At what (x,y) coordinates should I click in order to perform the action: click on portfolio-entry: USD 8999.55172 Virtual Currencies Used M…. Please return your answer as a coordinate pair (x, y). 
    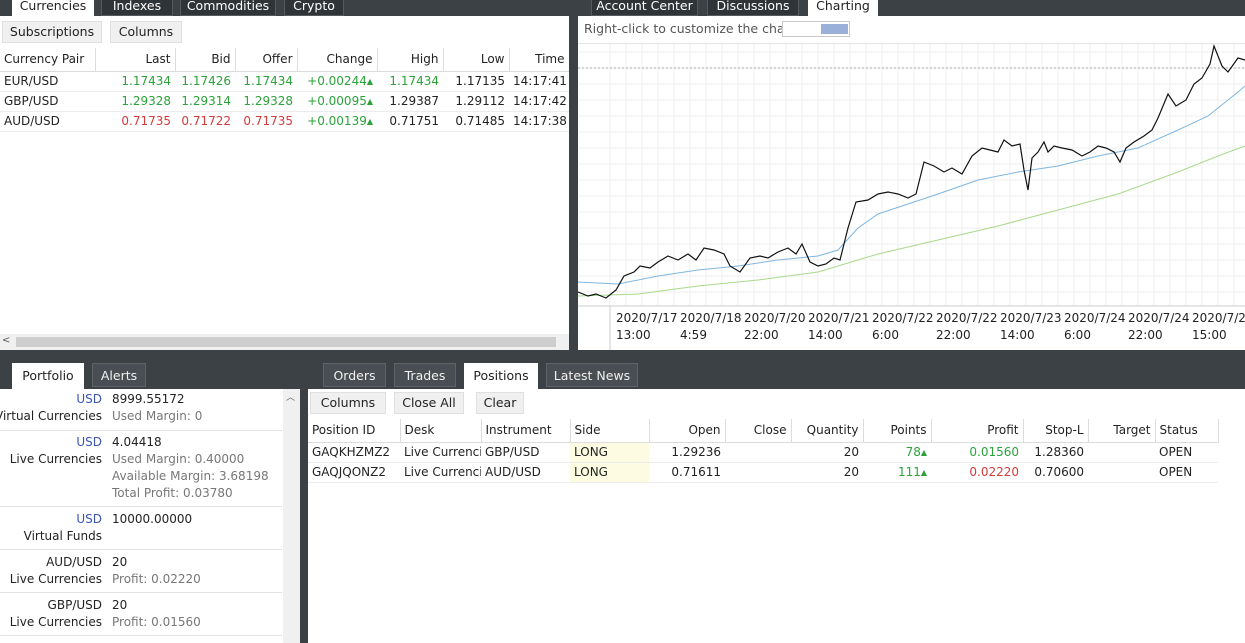
    Looking at the image, I should click on (141, 410).